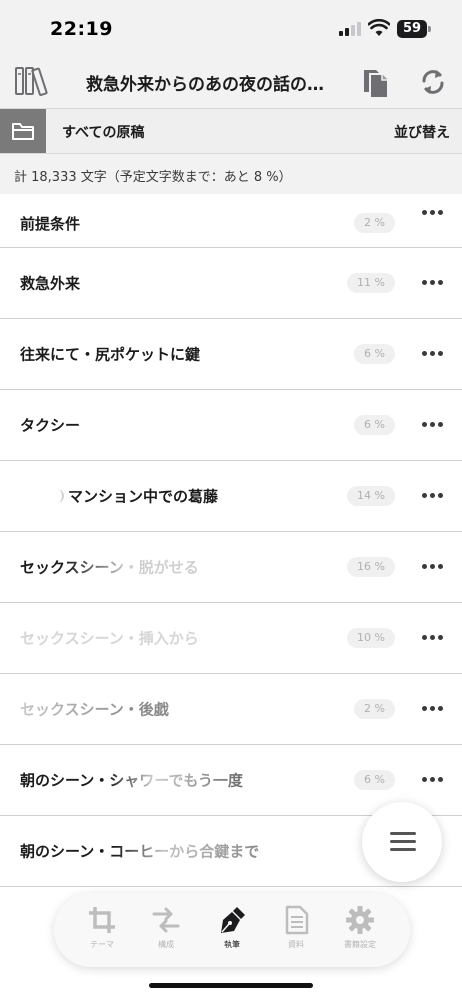 The image size is (462, 1000). Describe the element at coordinates (50, 425) in the screenshot. I see `item-title: タクシー` at that location.